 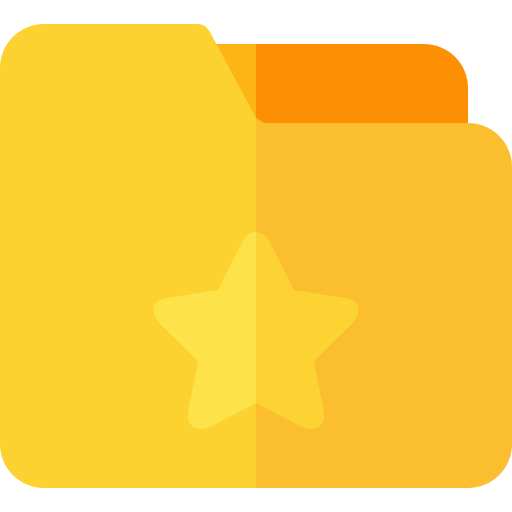 I want to click on folder-back-right, so click(x=362, y=85).